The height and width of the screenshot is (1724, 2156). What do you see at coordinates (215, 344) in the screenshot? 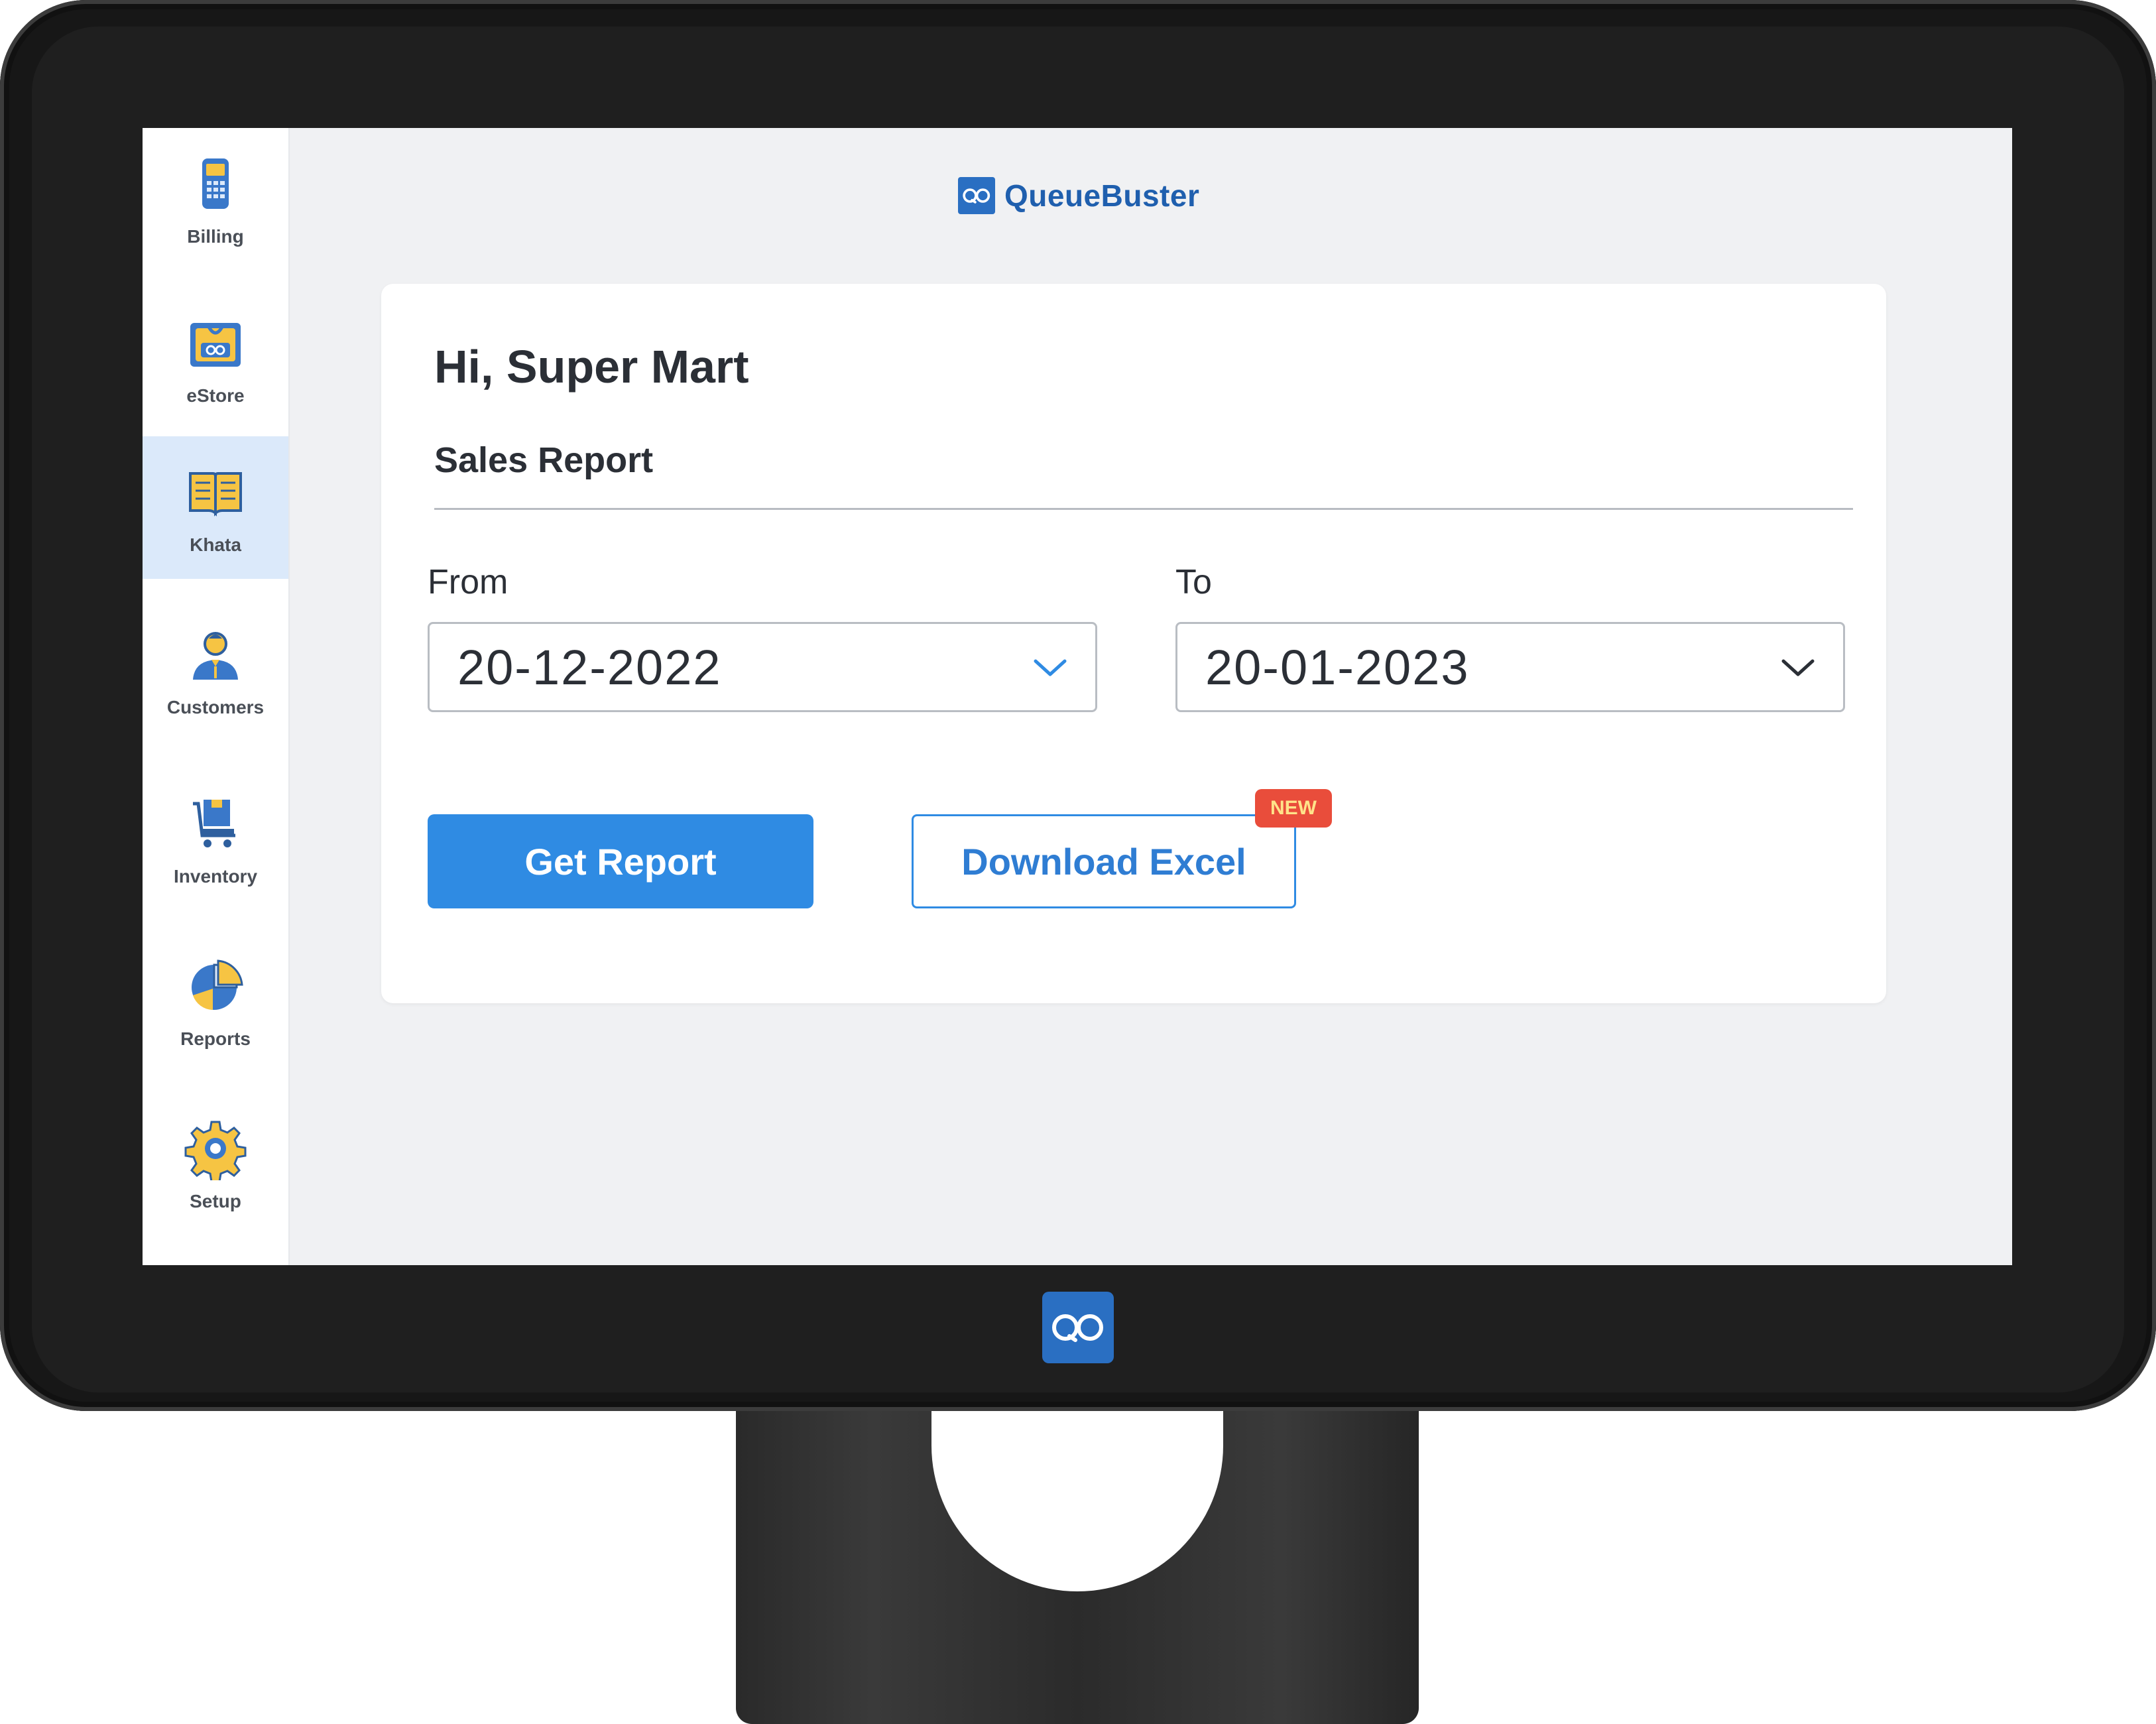
I see `estore-bag-icon` at bounding box center [215, 344].